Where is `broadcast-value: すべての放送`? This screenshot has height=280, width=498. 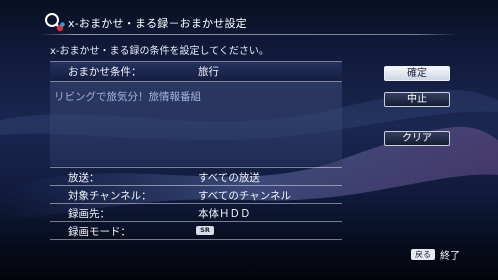
broadcast-value: すべての放送 is located at coordinates (229, 177).